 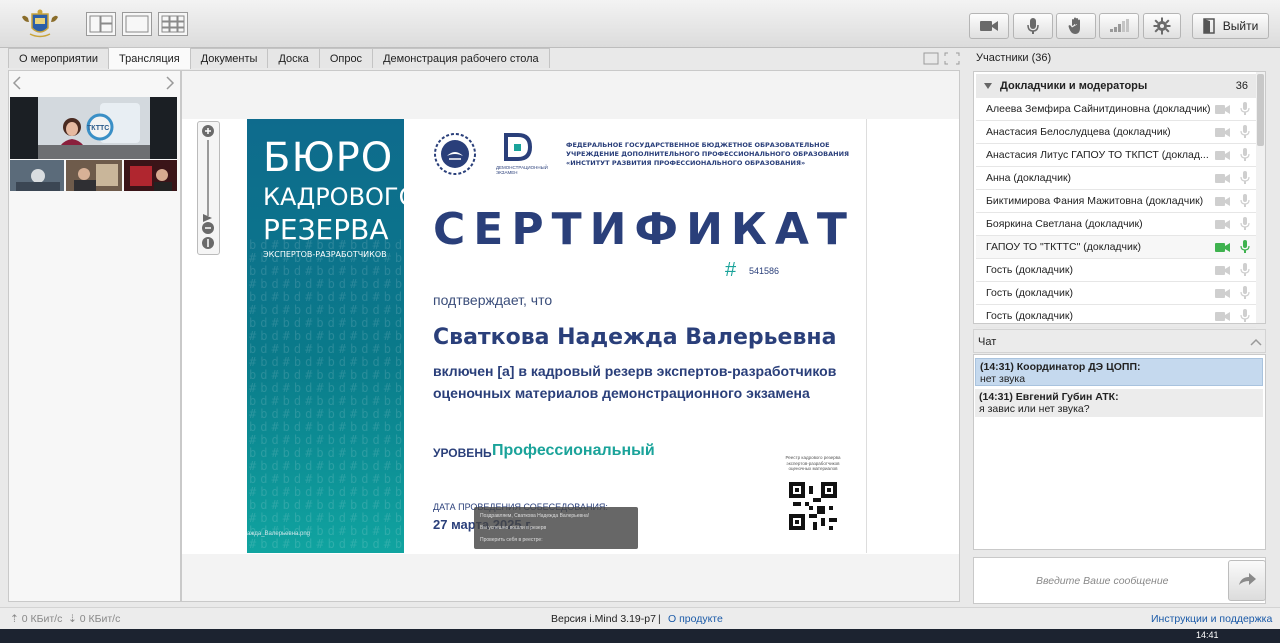 What do you see at coordinates (462, 453) in the screenshot?
I see `level-label: УРОВЕНЬ` at bounding box center [462, 453].